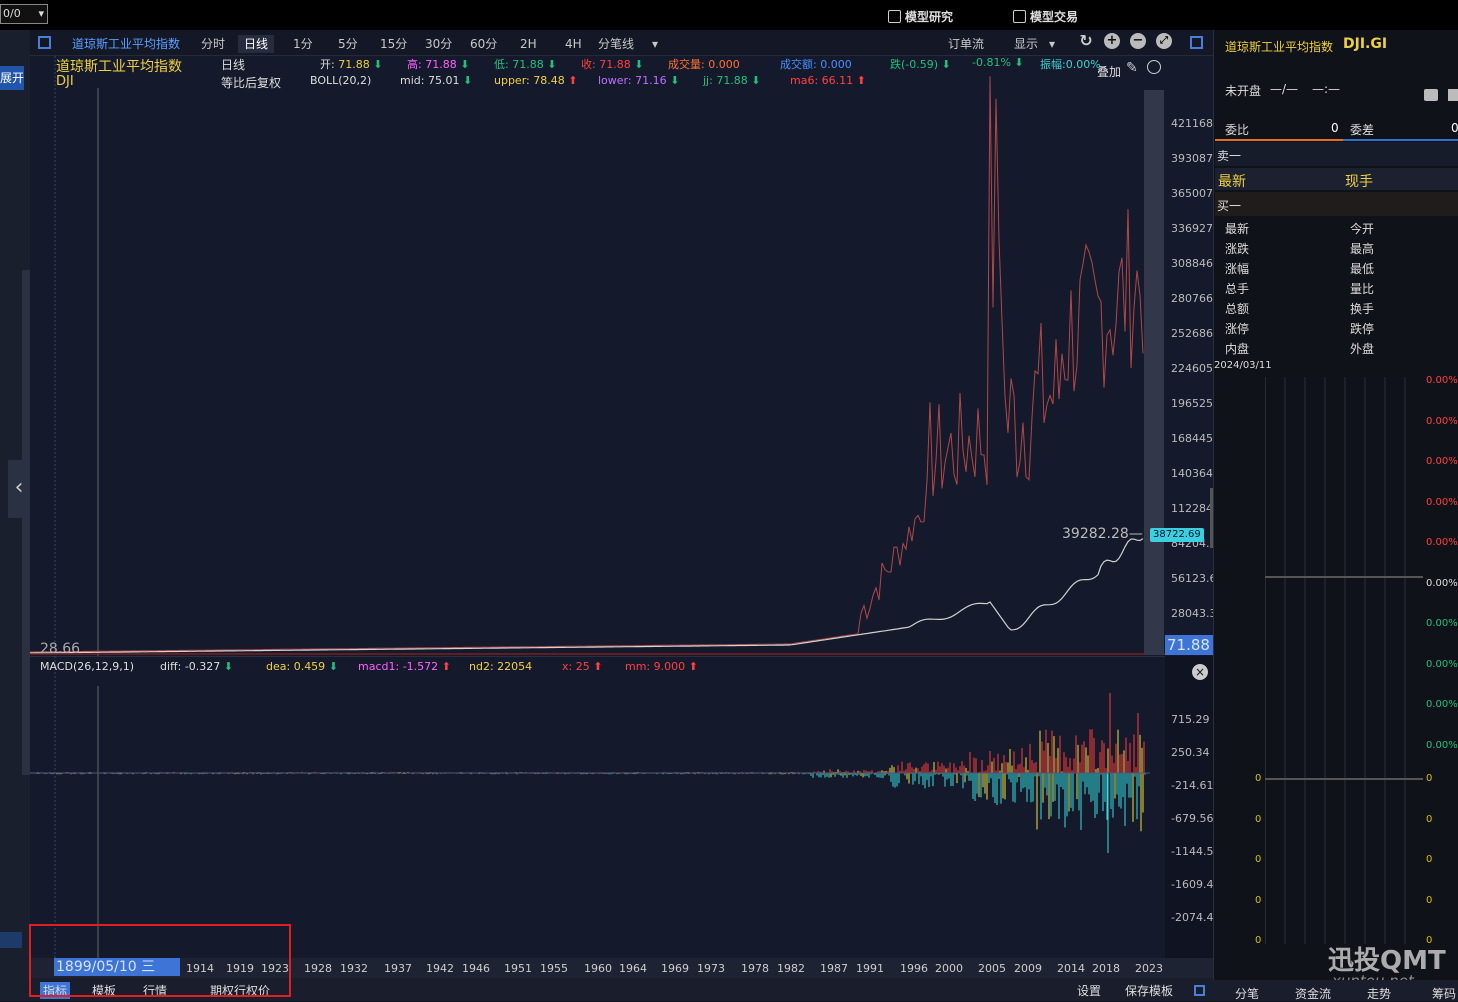 This screenshot has width=1458, height=1002. I want to click on model-trade-label: 模型交易, so click(1054, 17).